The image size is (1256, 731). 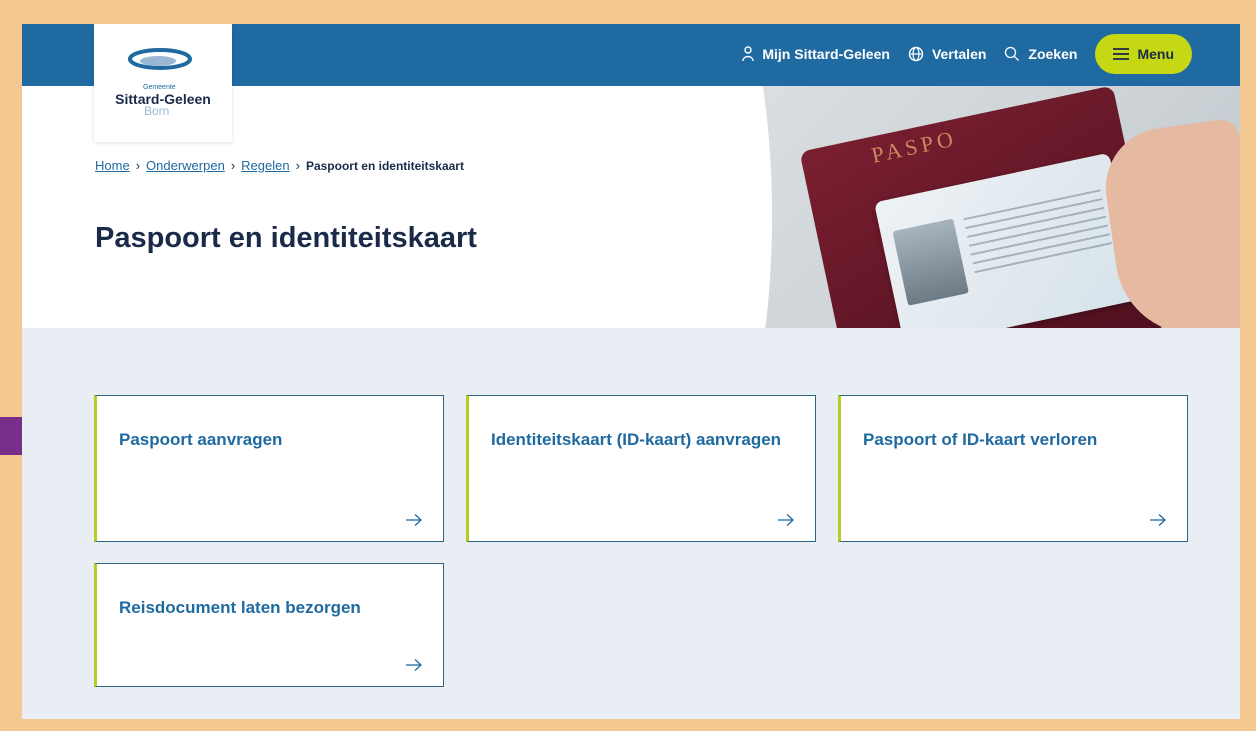 I want to click on card-title: Reisdocument laten bezorgen, so click(x=240, y=607).